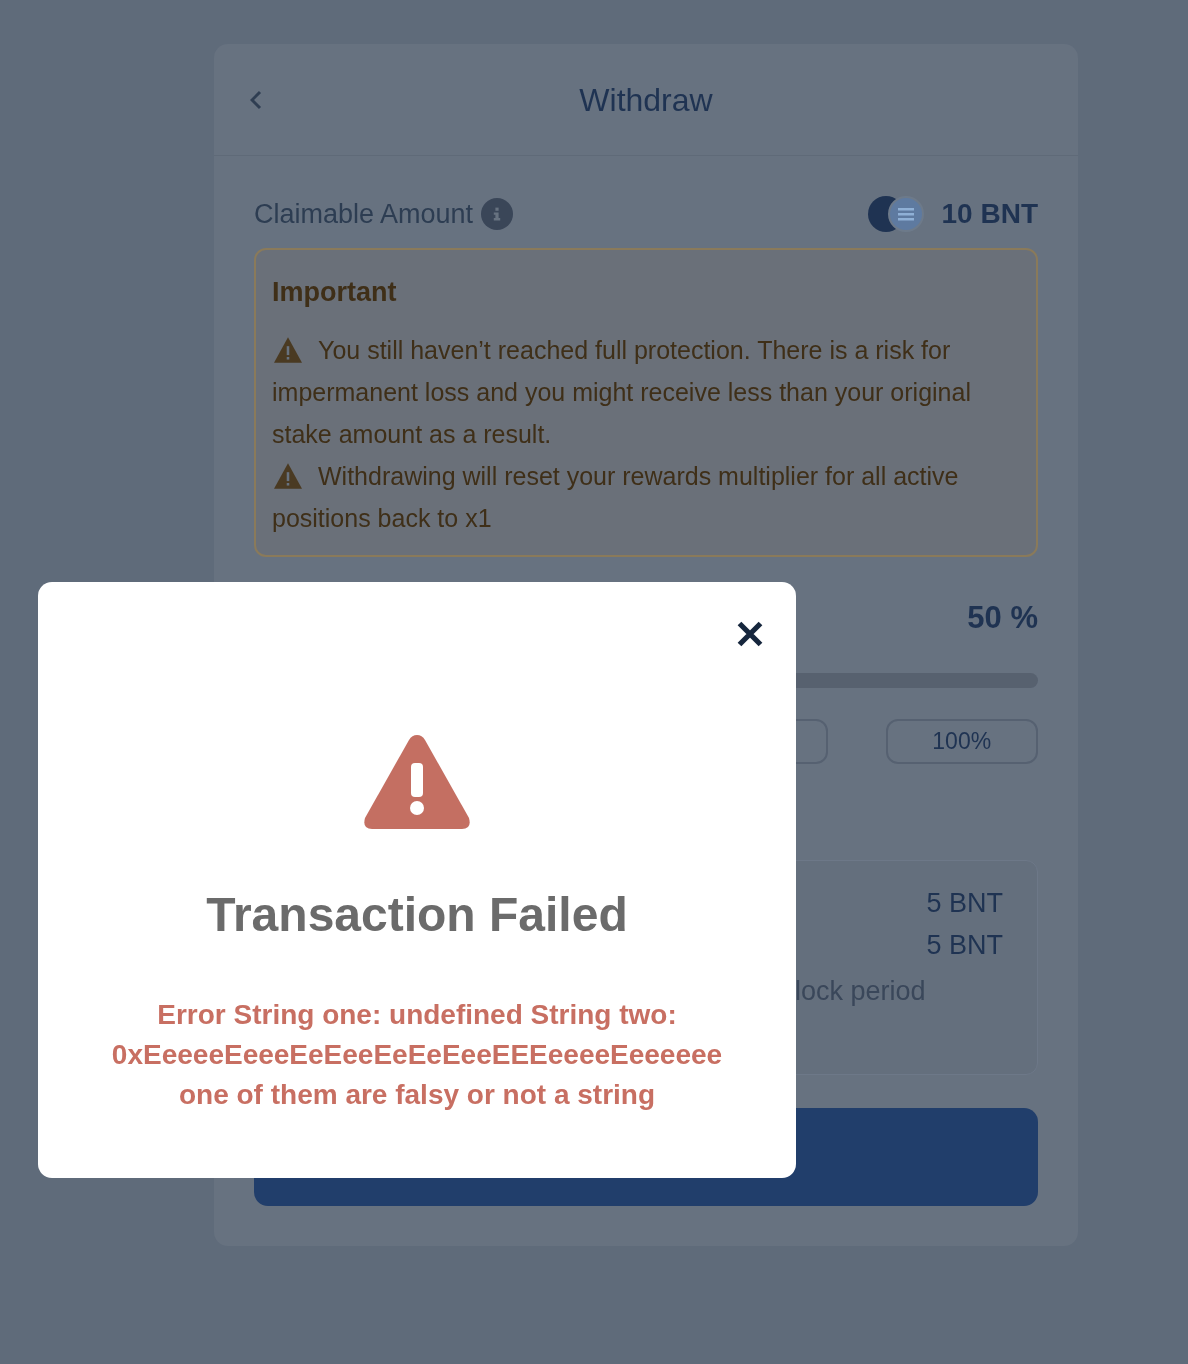 Image resolution: width=1188 pixels, height=1364 pixels. Describe the element at coordinates (256, 99) in the screenshot. I see `back-icon` at that location.